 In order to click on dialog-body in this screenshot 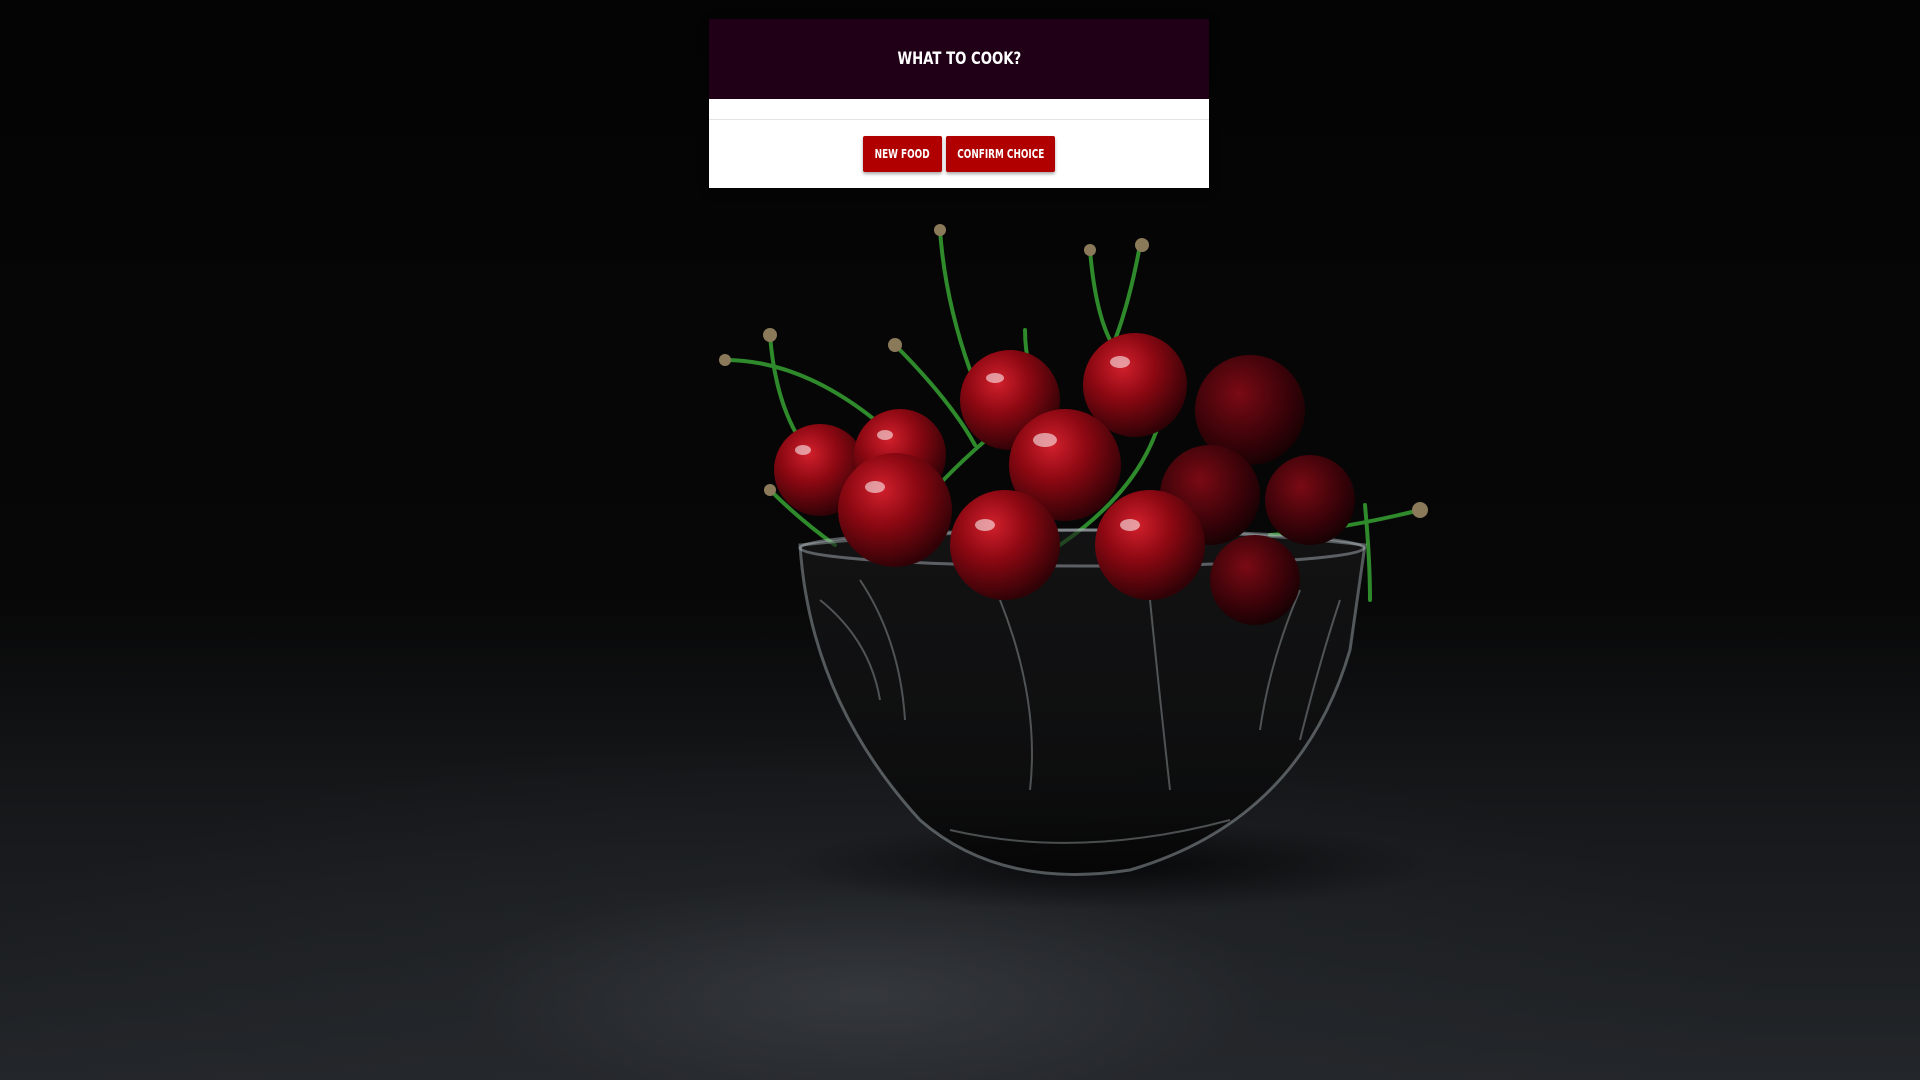, I will do `click(959, 109)`.